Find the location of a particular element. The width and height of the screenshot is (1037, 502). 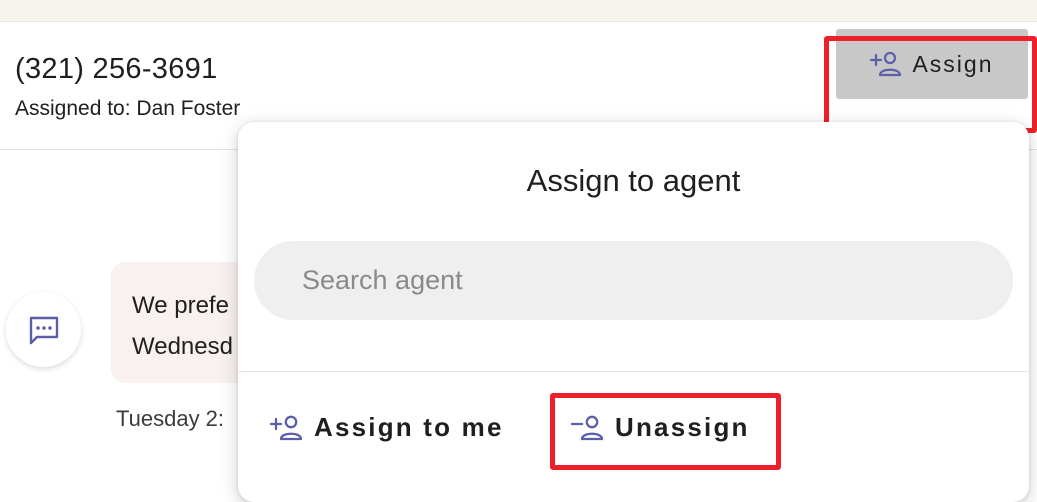

chat-bubble-icon is located at coordinates (44, 330).